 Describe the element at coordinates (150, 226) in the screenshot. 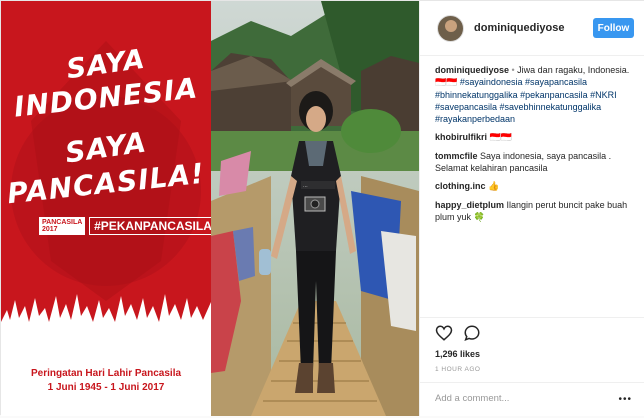

I see `poster-hashtag: #PEKANPANCASILA` at that location.